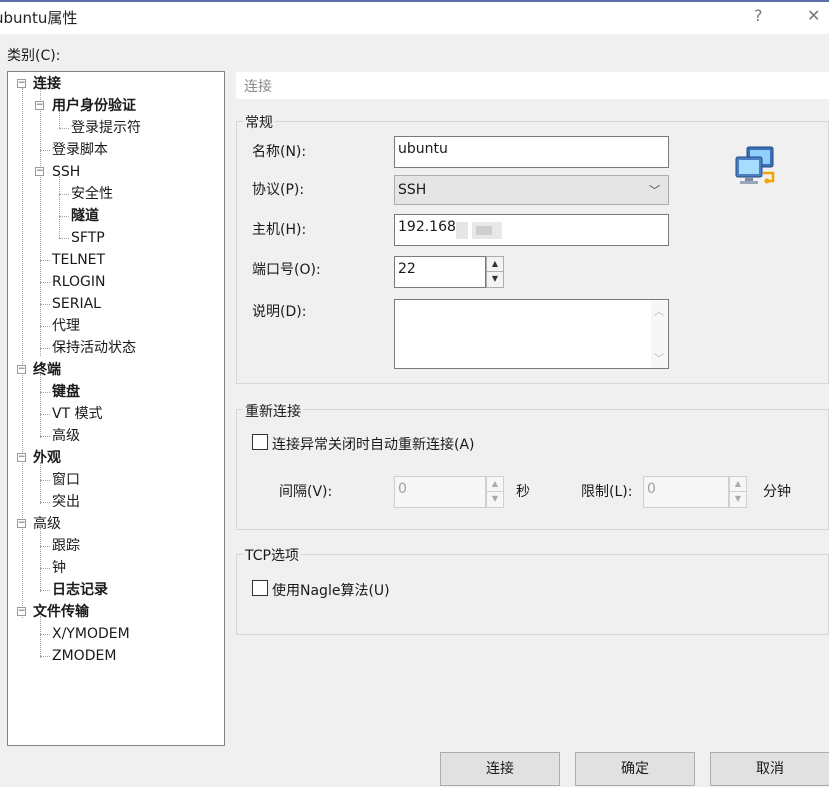  I want to click on scroll-down-icon: ﹀, so click(659, 357).